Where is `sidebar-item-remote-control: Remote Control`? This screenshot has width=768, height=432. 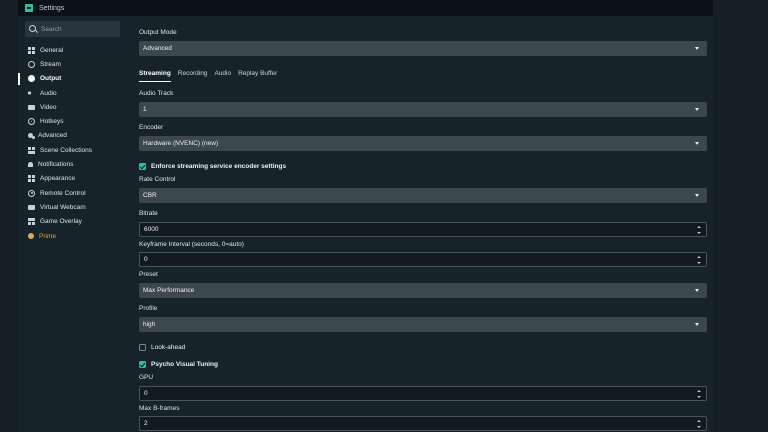
sidebar-item-remote-control: Remote Control is located at coordinates (74, 193).